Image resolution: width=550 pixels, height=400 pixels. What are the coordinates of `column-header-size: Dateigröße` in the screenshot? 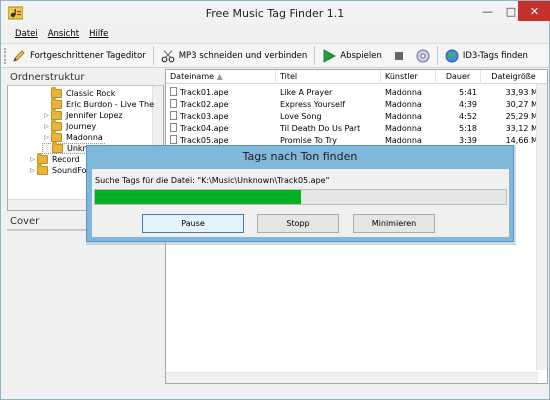 It's located at (514, 77).